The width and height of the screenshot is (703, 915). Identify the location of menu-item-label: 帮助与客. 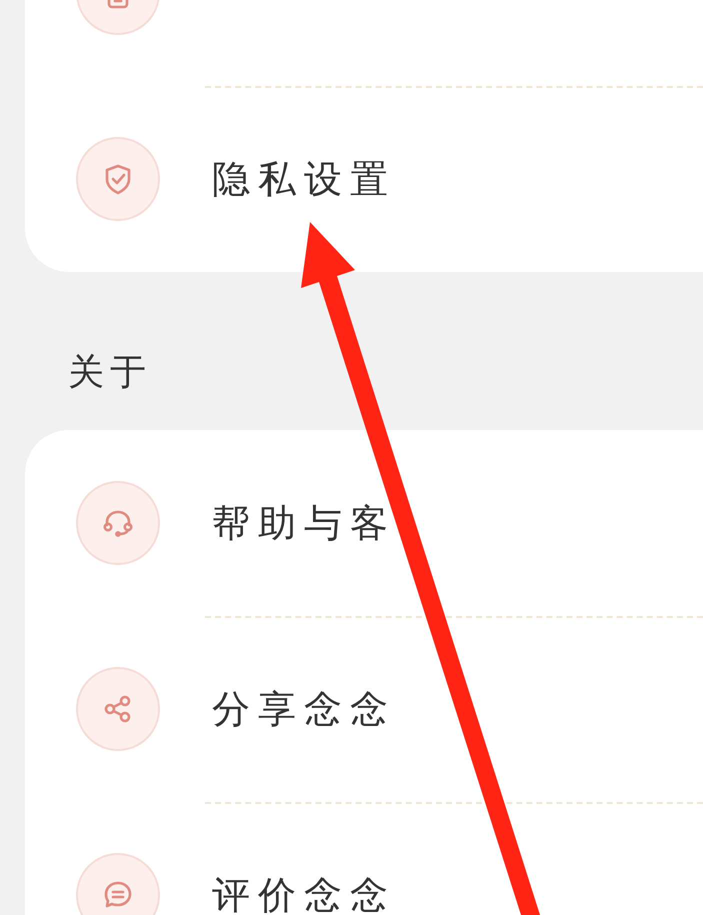
(304, 523).